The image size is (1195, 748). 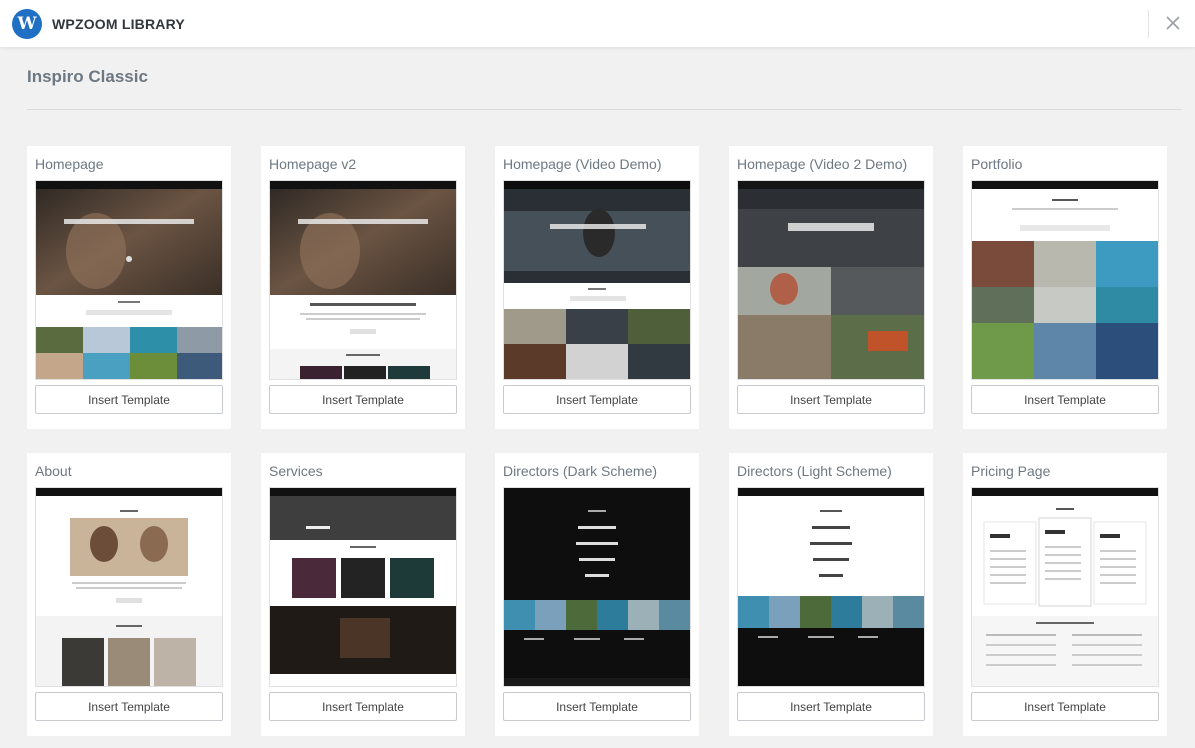 I want to click on template-card: Directors (Light Scheme) Insert Template, so click(x=831, y=594).